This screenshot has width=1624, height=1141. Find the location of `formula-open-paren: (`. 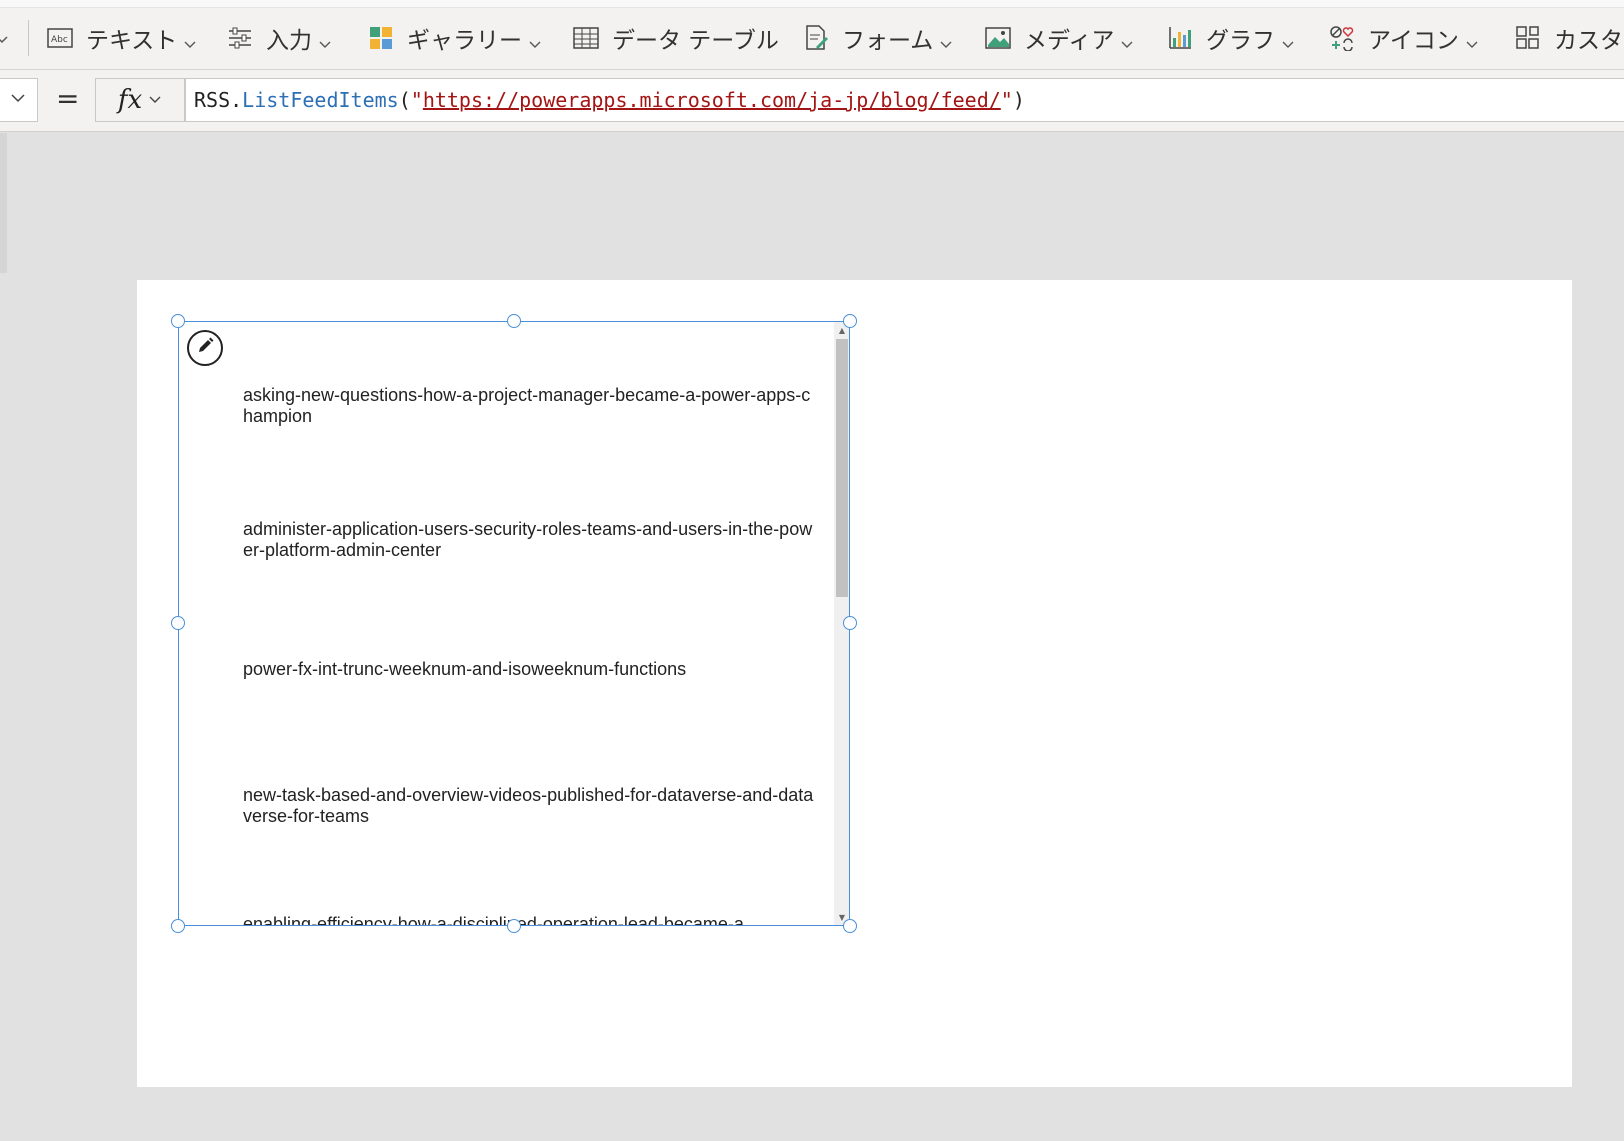

formula-open-paren: ( is located at coordinates (404, 100).